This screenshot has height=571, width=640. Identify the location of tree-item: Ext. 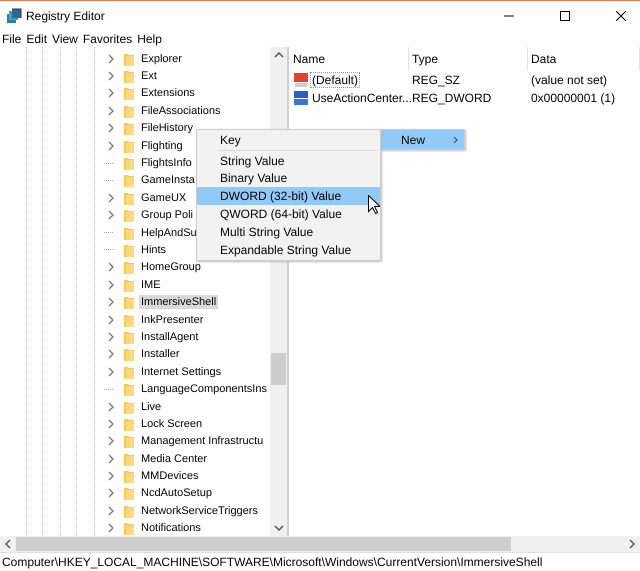
(149, 76).